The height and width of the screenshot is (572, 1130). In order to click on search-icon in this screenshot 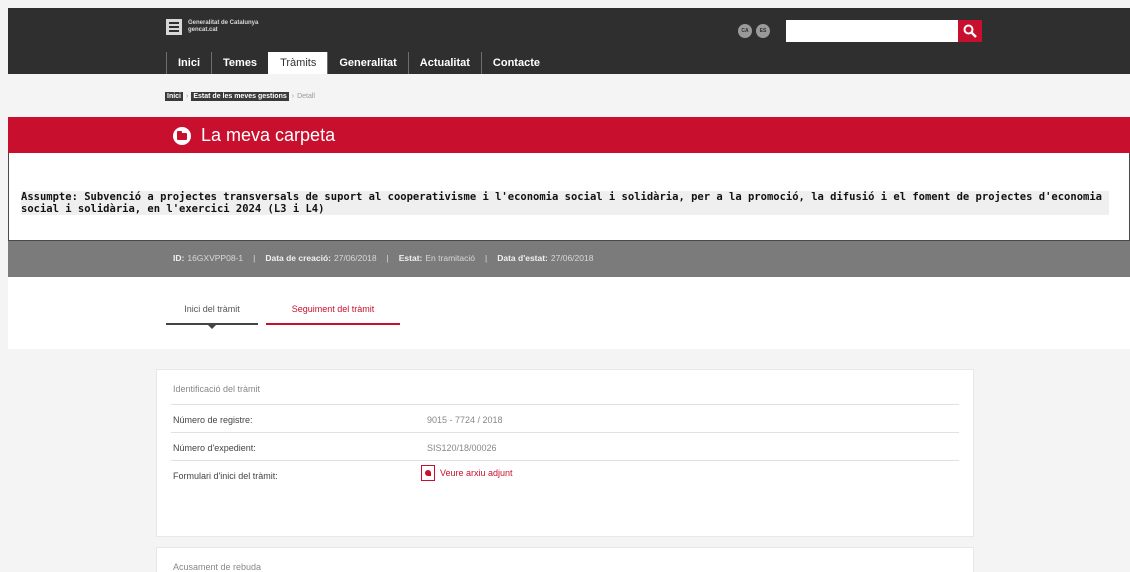, I will do `click(970, 31)`.